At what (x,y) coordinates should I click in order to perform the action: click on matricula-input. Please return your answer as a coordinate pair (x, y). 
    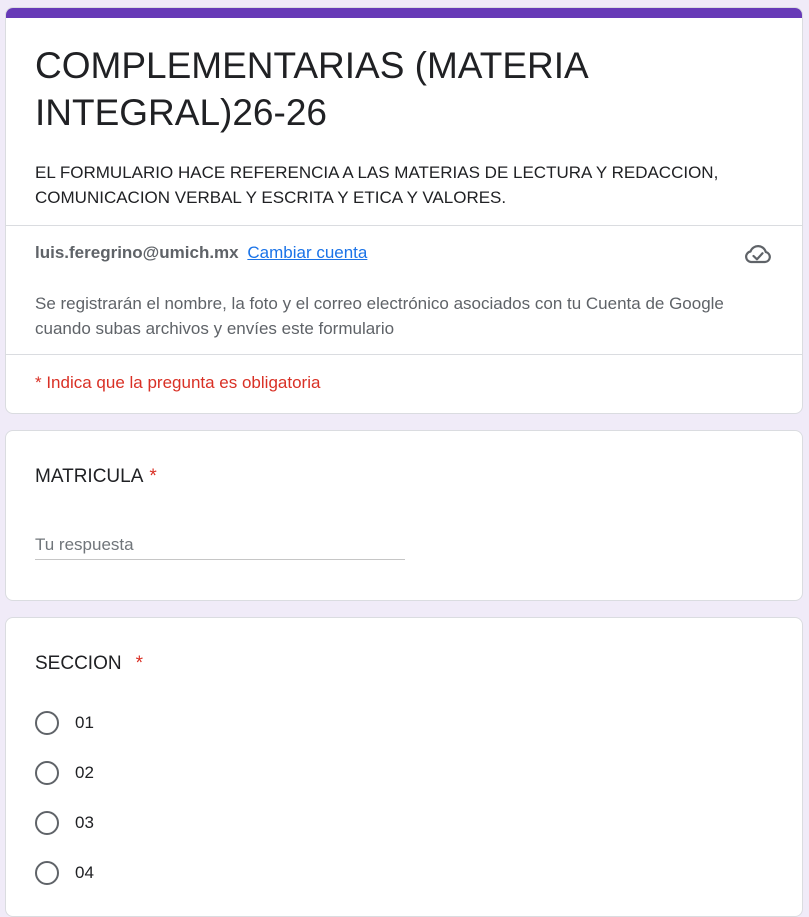
    Looking at the image, I should click on (220, 545).